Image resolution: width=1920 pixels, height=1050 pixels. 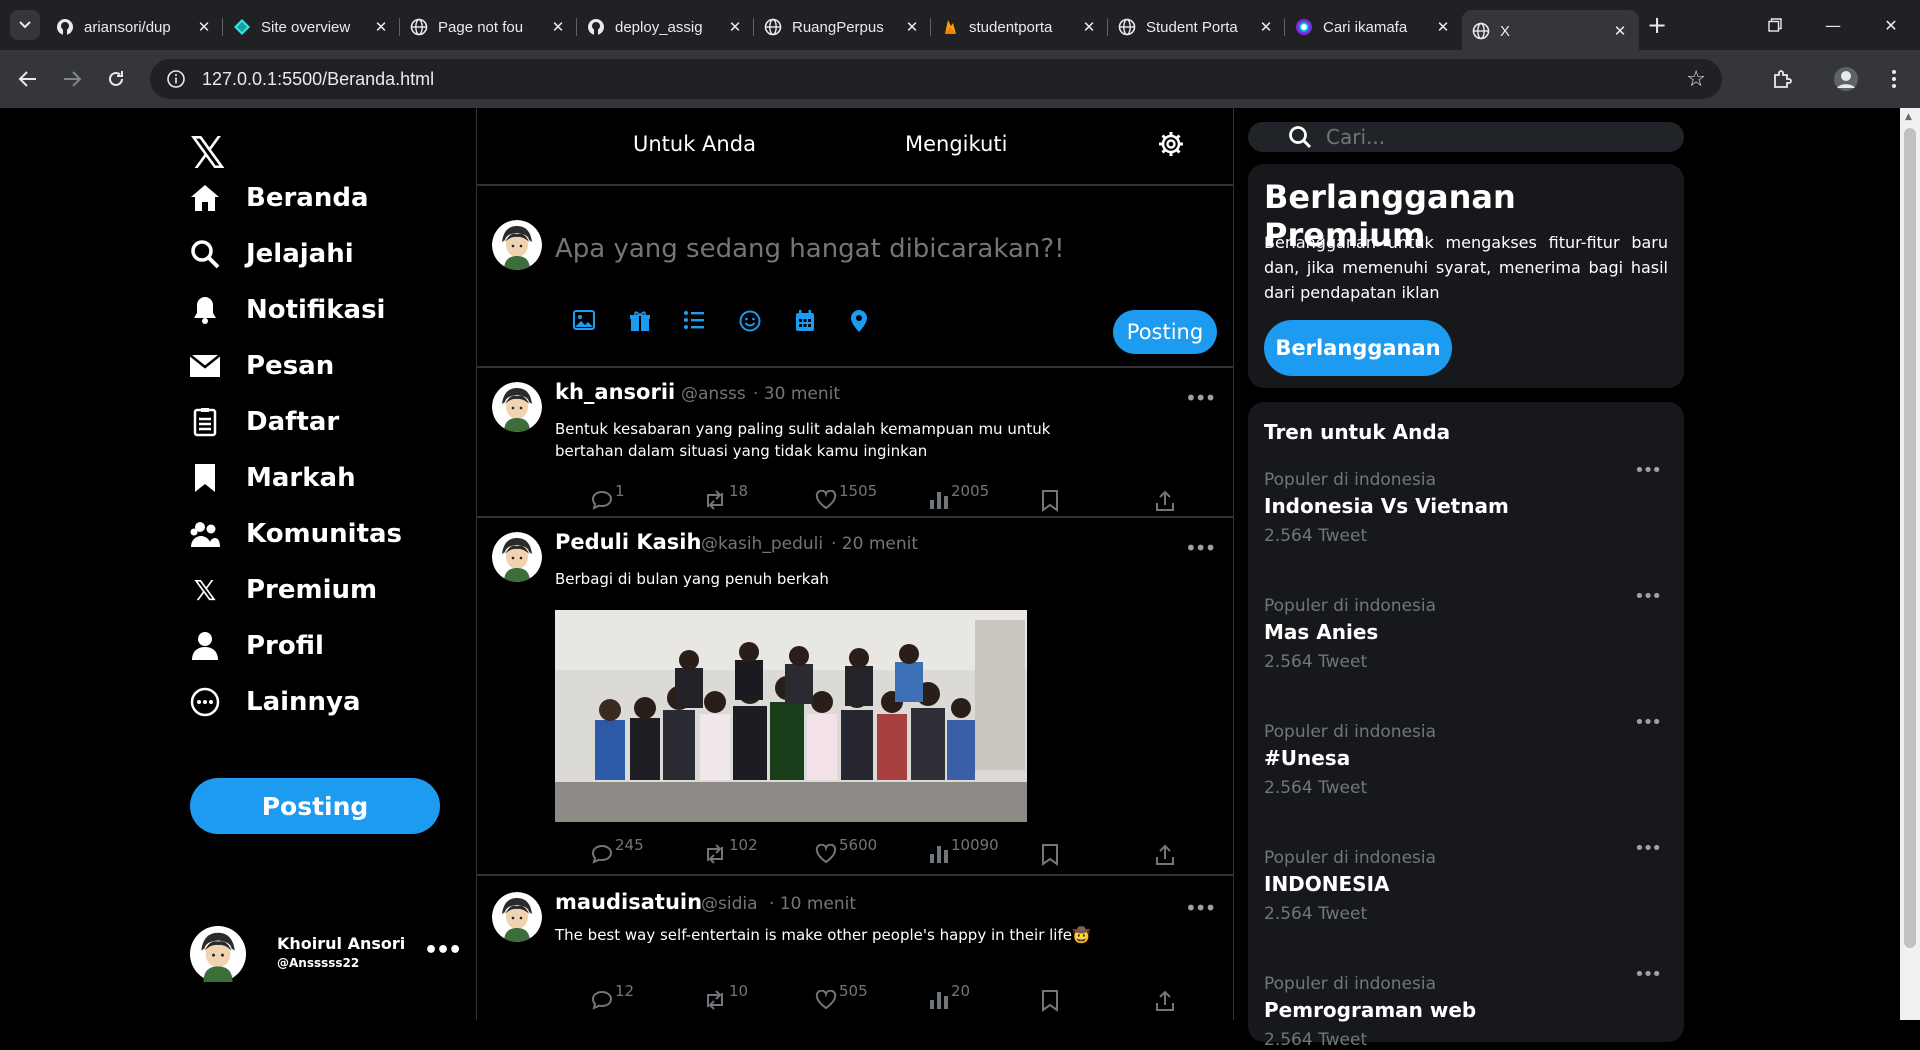 I want to click on restore-button, so click(x=1775, y=25).